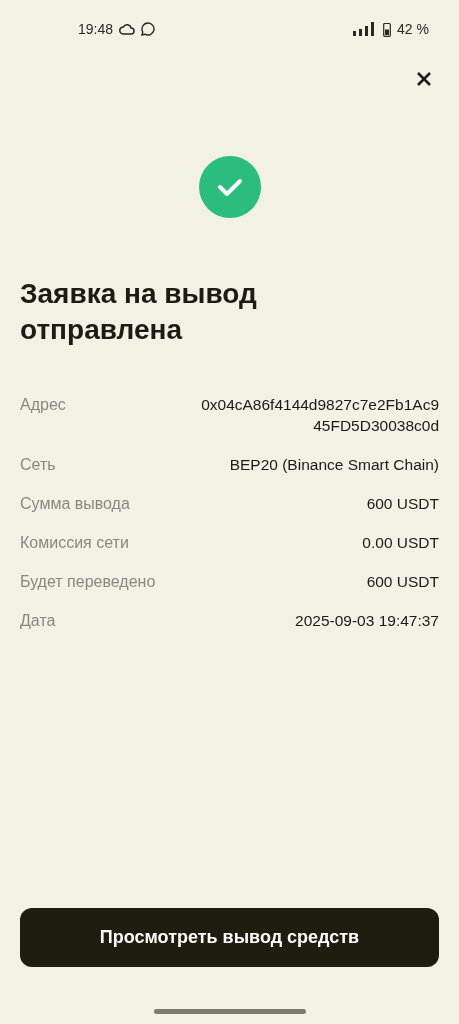 The width and height of the screenshot is (459, 1024). What do you see at coordinates (334, 465) in the screenshot?
I see `detail-value: BEP20 (Binance Smart Chain)` at bounding box center [334, 465].